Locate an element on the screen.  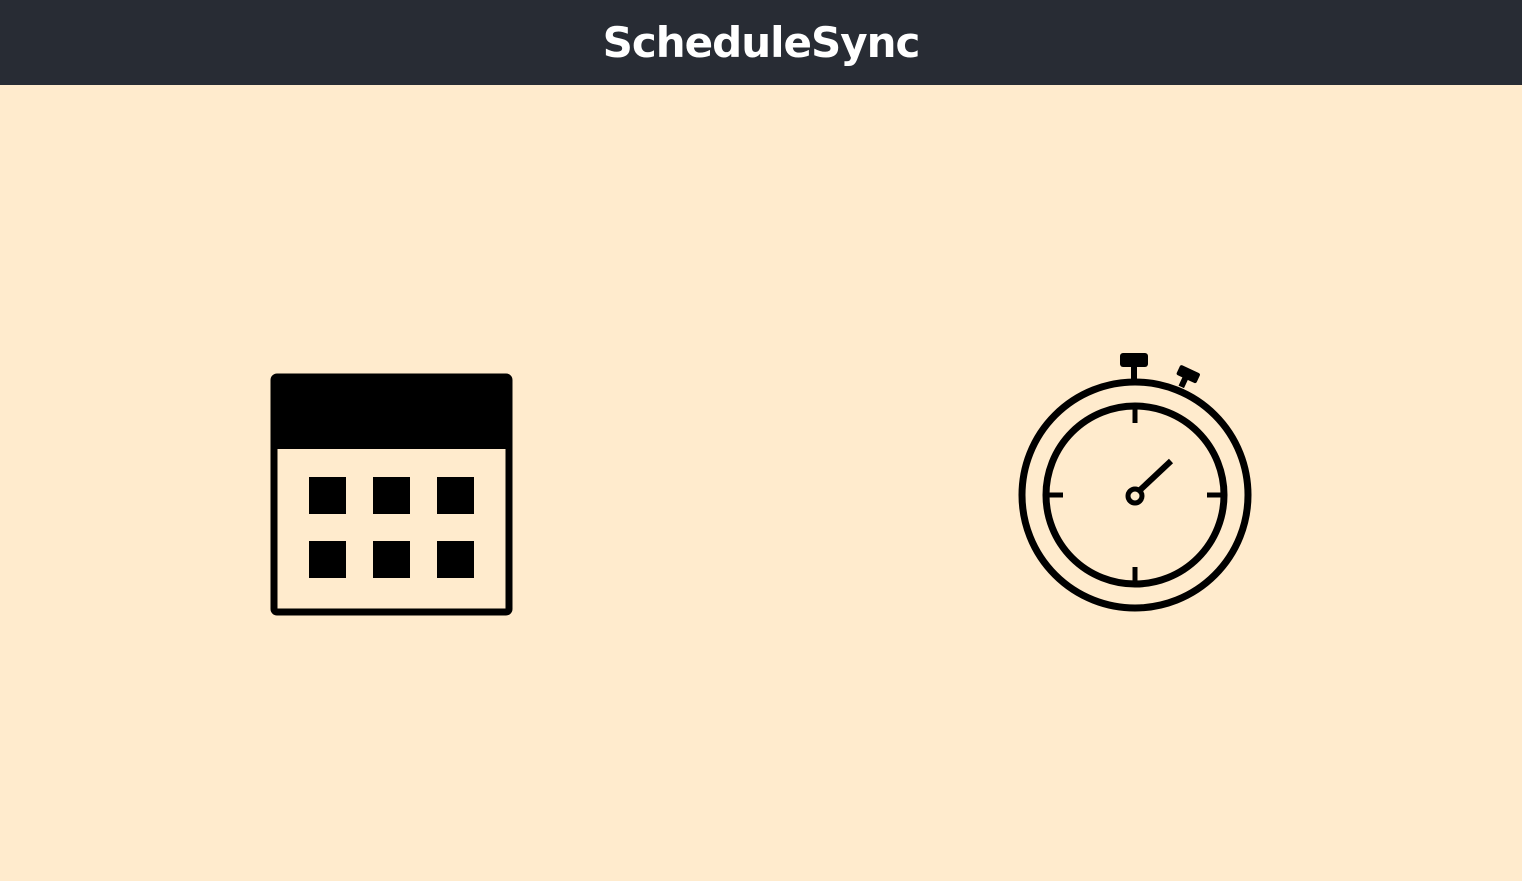
app-header: ScheduleSync is located at coordinates (761, 42).